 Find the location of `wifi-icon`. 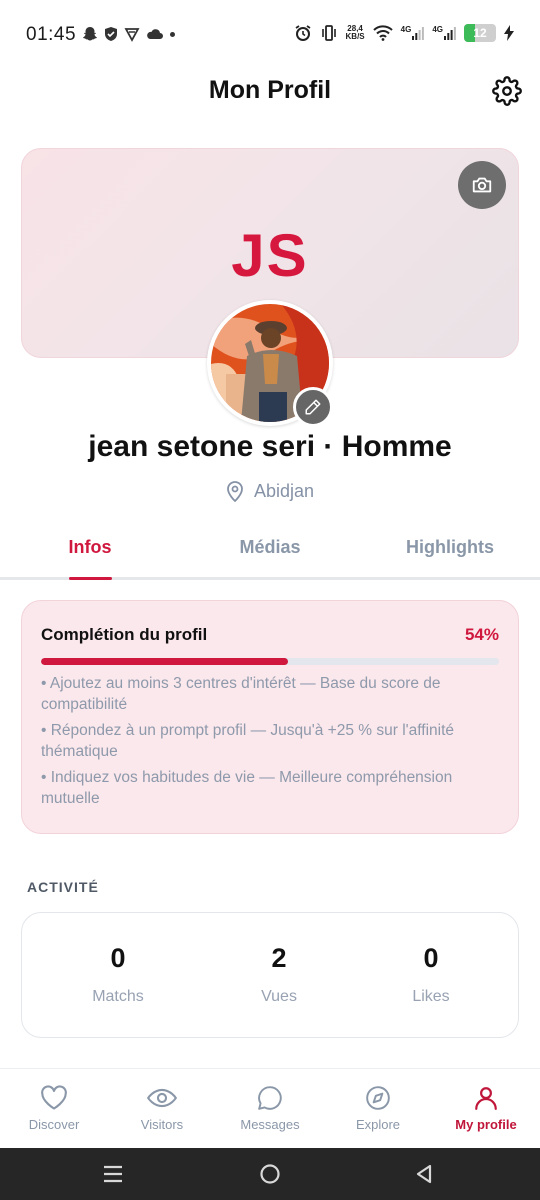

wifi-icon is located at coordinates (382, 33).